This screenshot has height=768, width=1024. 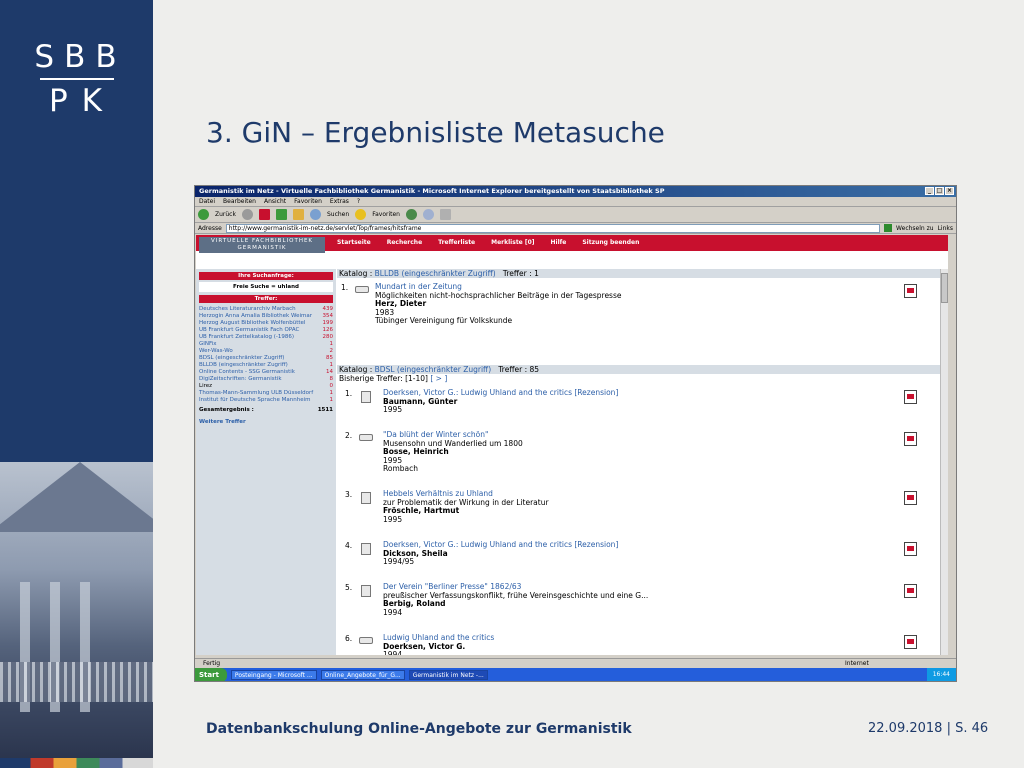 What do you see at coordinates (266, 351) in the screenshot?
I see `sidebar-hit-row: Wer-Was-Wo 2` at bounding box center [266, 351].